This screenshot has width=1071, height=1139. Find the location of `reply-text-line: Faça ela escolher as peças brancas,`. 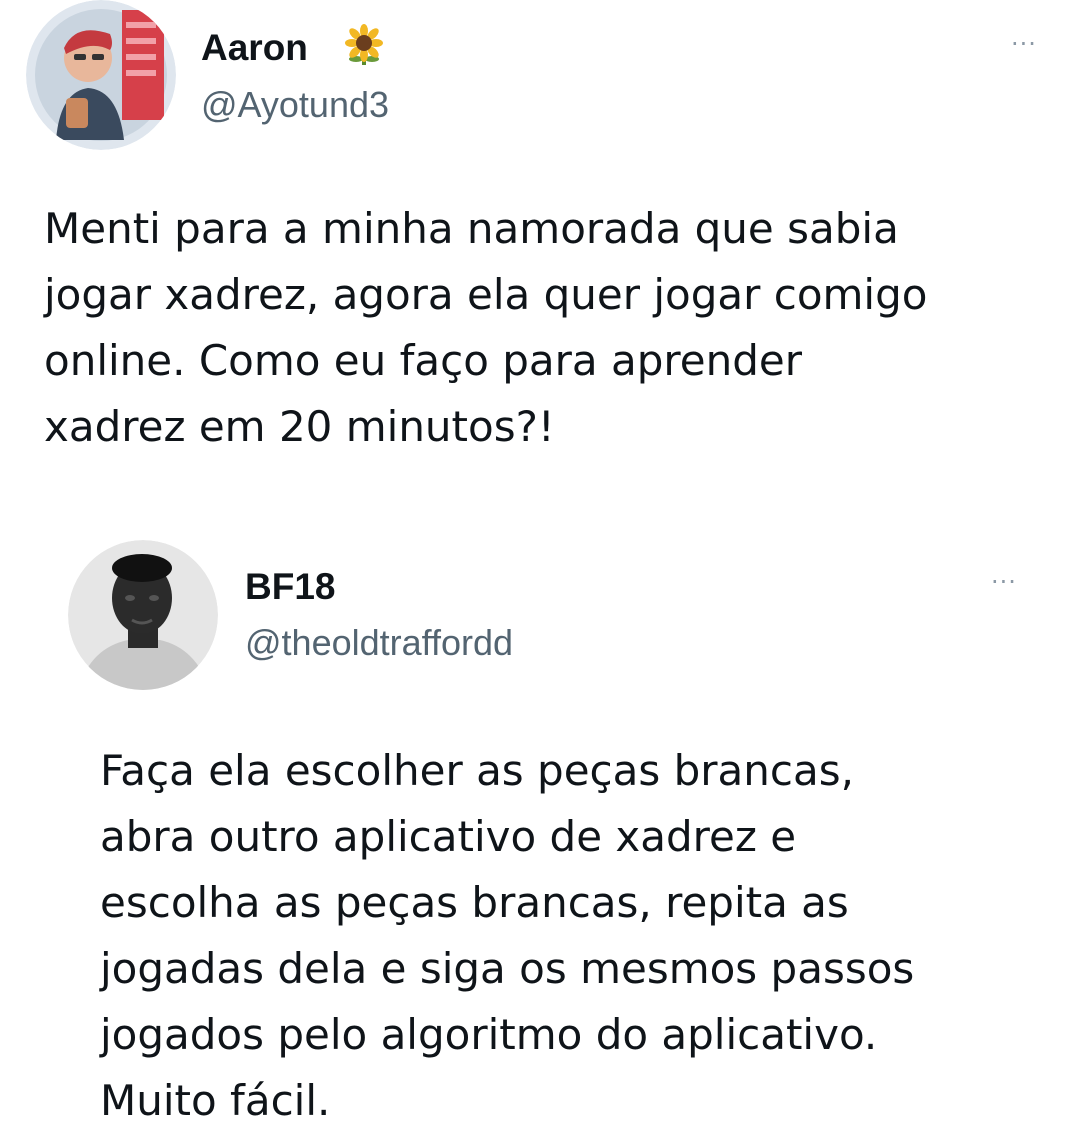

reply-text-line: Faça ela escolher as peças brancas, is located at coordinates (477, 770).